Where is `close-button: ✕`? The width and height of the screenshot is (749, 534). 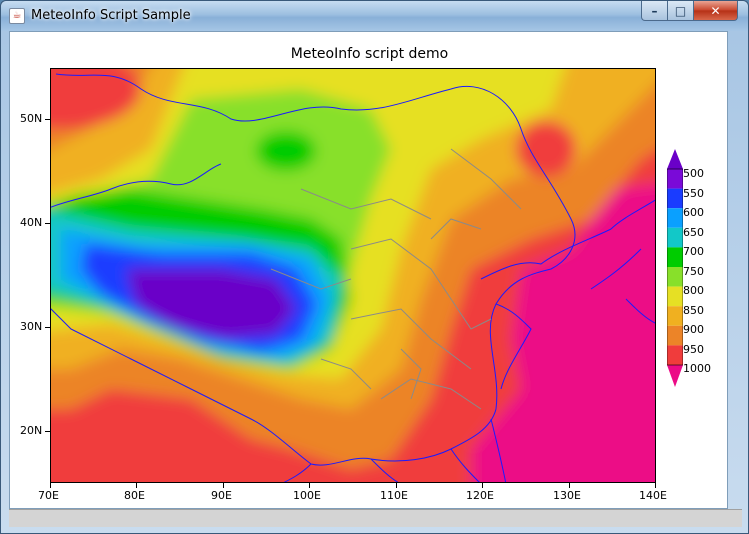
close-button: ✕ is located at coordinates (716, 11).